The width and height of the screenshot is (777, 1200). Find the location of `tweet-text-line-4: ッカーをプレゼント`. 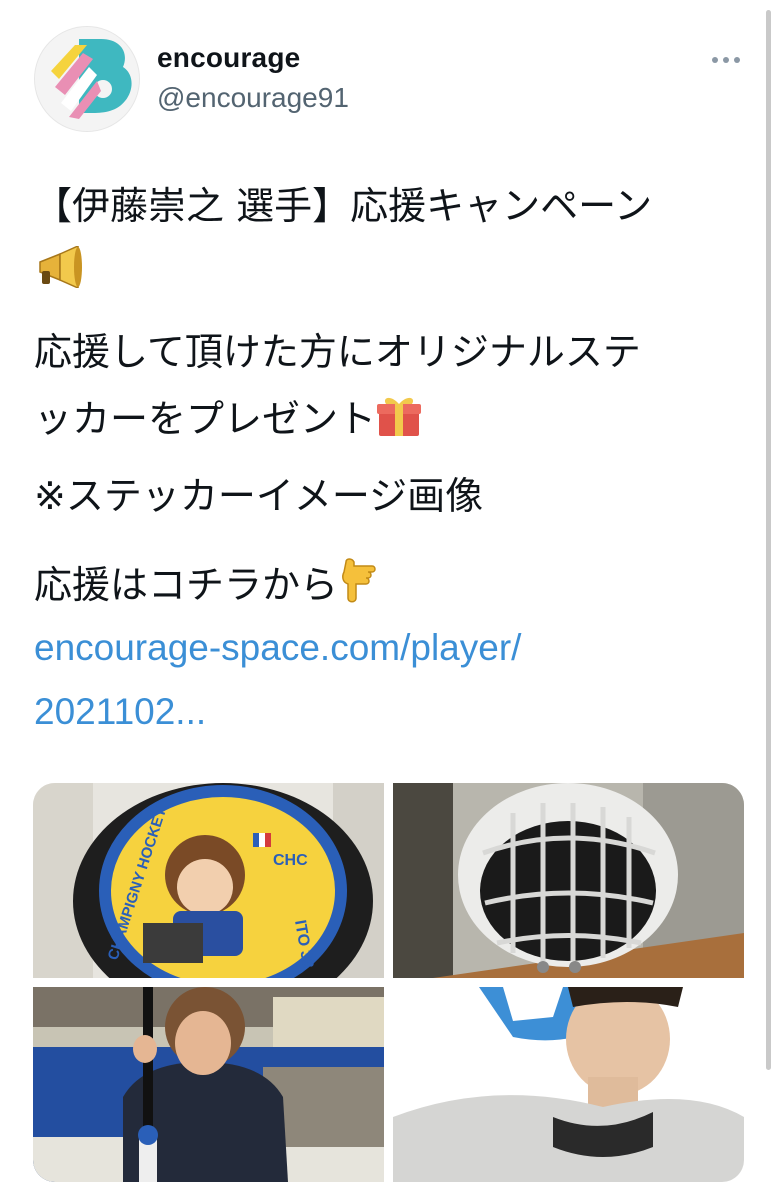

tweet-text-line-4: ッカーをプレゼント is located at coordinates (228, 420).